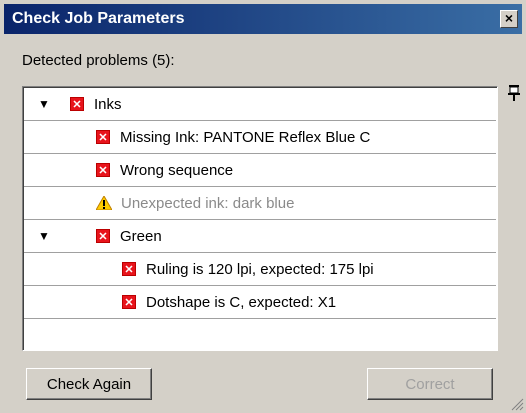  I want to click on correct-button: Correct, so click(430, 384).